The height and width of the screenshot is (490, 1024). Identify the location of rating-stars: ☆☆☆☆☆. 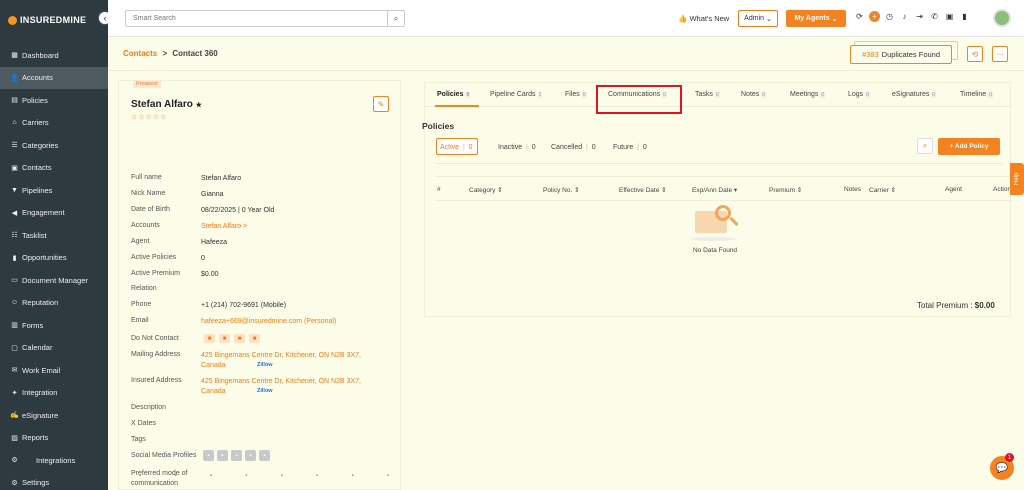
(149, 117).